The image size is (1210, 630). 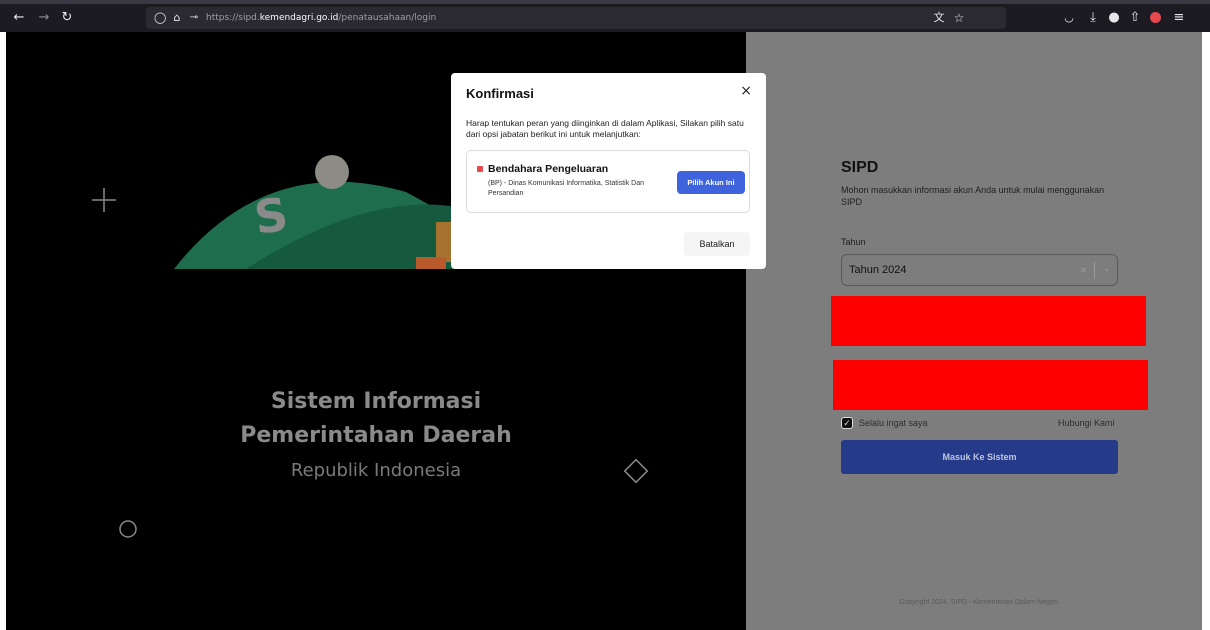 What do you see at coordinates (500, 93) in the screenshot?
I see `modal-title: Konfirmasi` at bounding box center [500, 93].